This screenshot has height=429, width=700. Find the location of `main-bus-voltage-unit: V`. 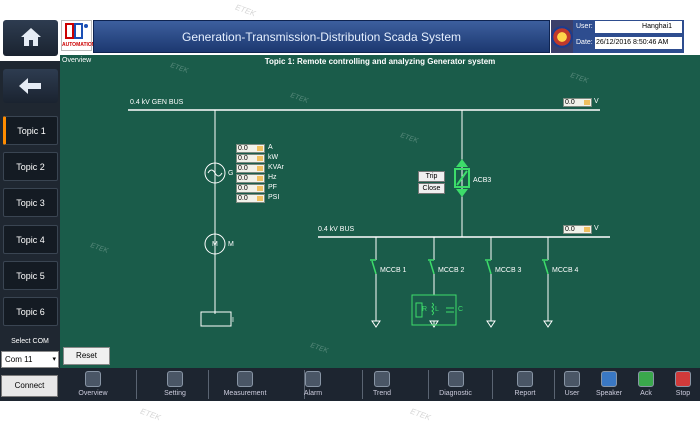

main-bus-voltage-unit: V is located at coordinates (596, 228).